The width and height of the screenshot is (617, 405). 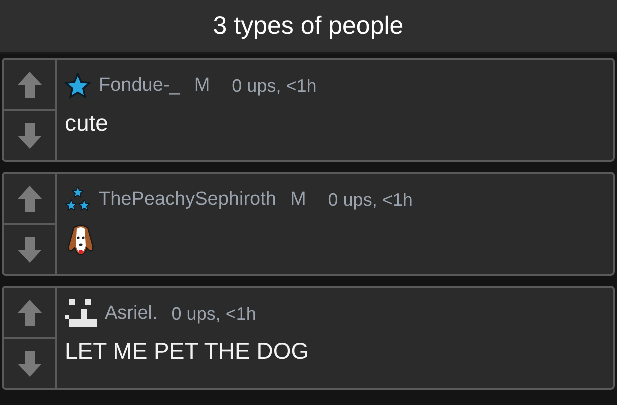 I want to click on username: ThePeachySephiroth, so click(x=187, y=200).